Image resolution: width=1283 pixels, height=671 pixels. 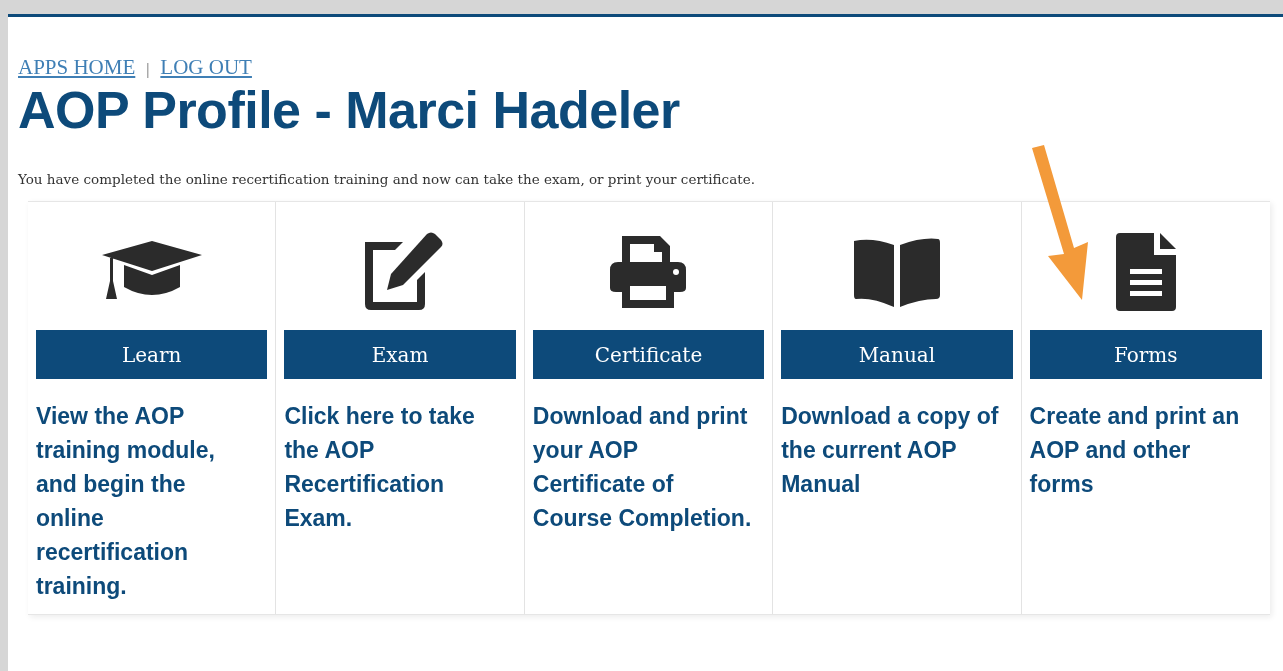 I want to click on card-description: Click here to take the AOP Recertification Exam., so click(x=380, y=467).